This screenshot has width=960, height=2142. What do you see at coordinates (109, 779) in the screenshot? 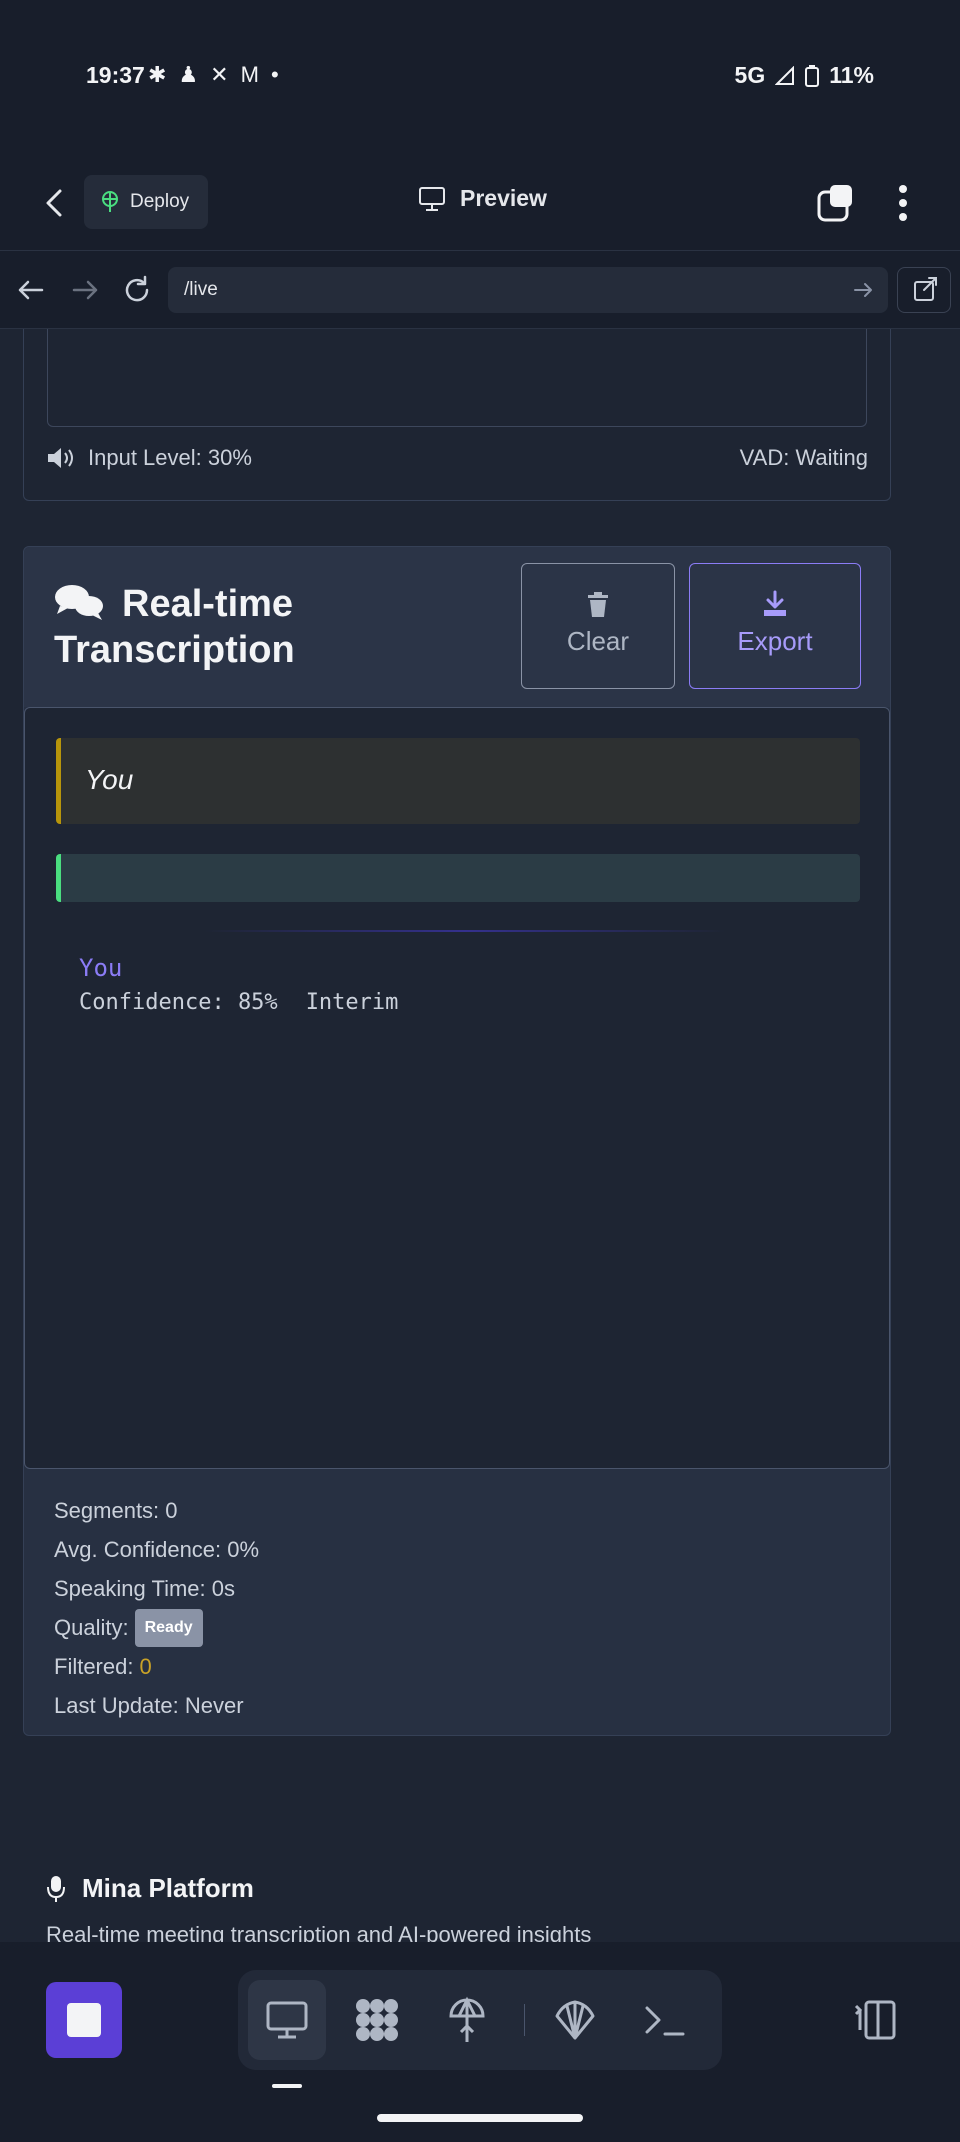
I see `segment-speaker: You` at bounding box center [109, 779].